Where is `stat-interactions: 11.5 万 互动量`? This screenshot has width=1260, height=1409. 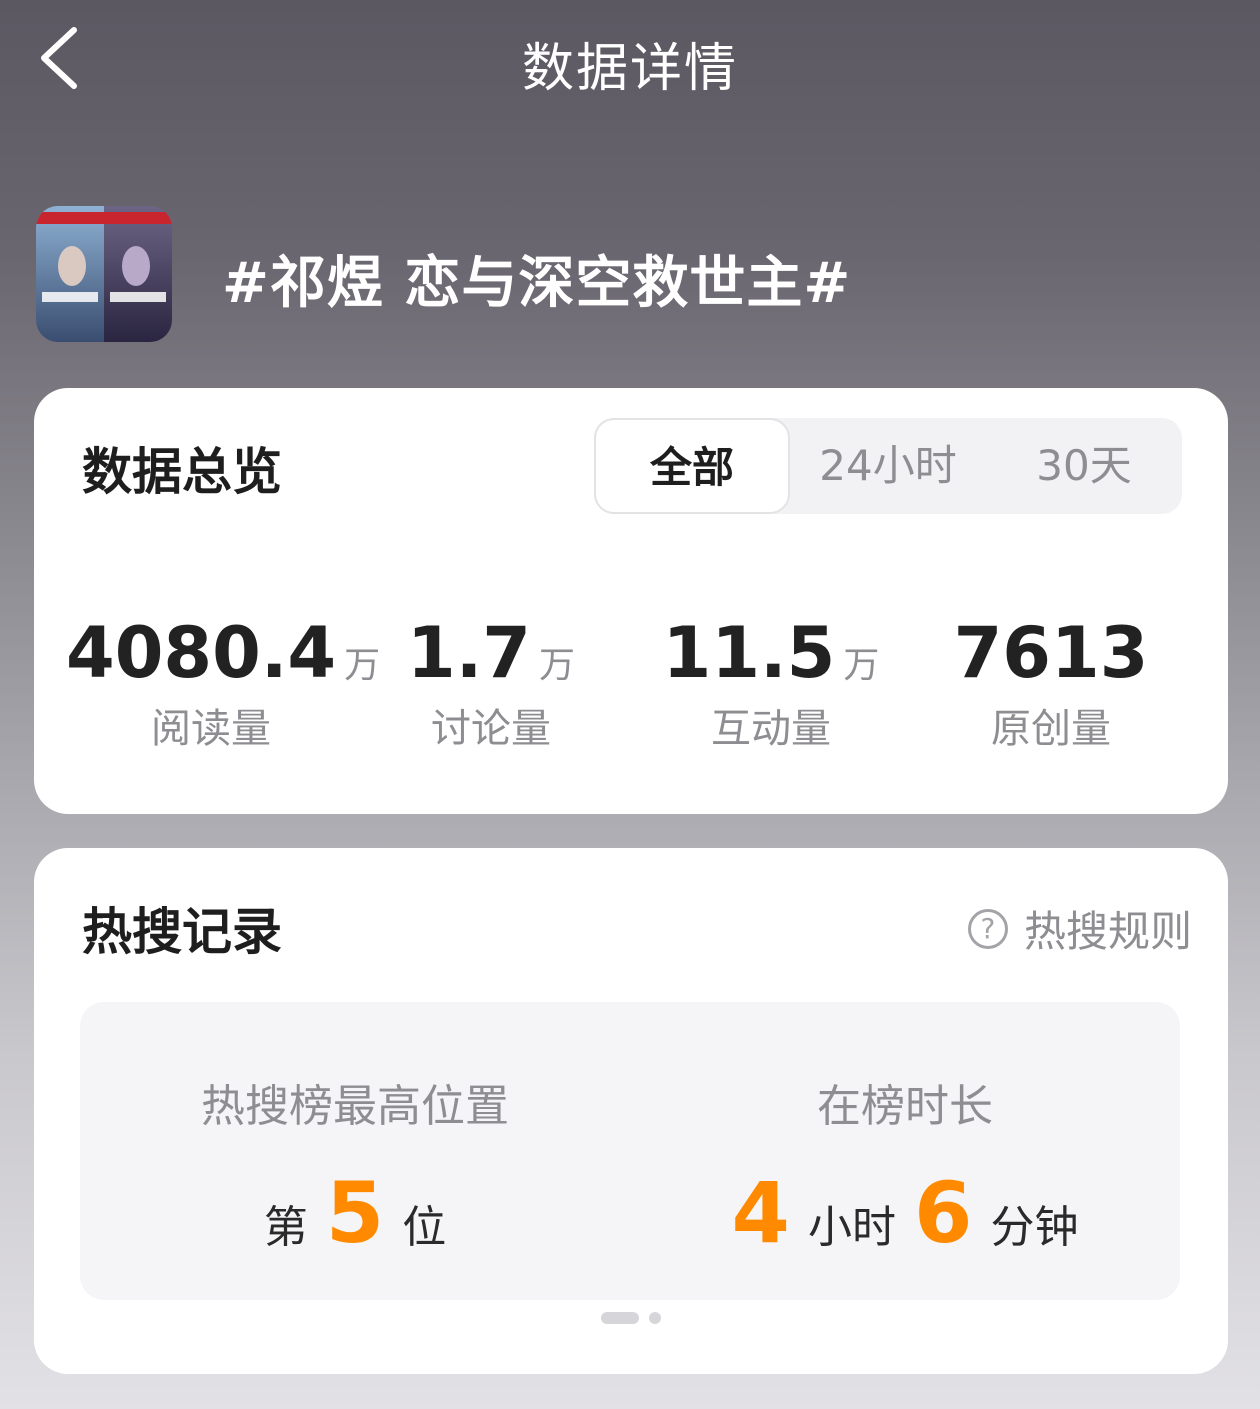 stat-interactions: 11.5 万 互动量 is located at coordinates (771, 683).